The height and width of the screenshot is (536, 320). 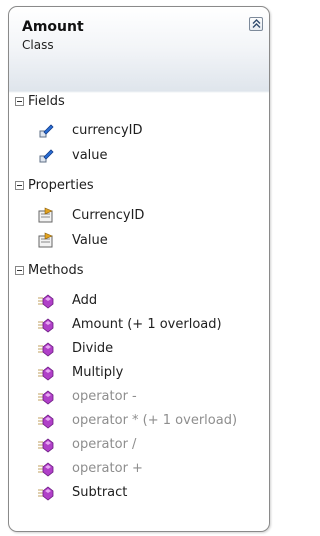 I want to click on section-label: Methods, so click(x=56, y=270).